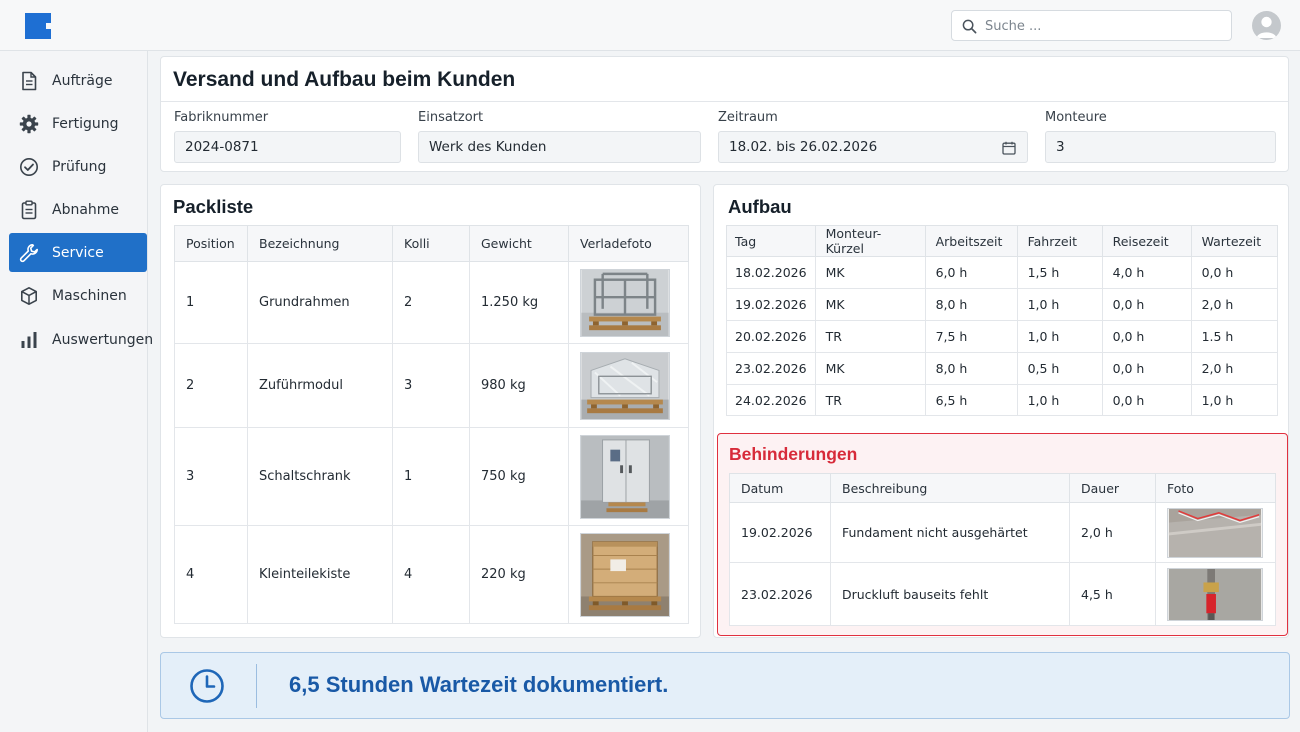 The width and height of the screenshot is (1300, 732). What do you see at coordinates (969, 26) in the screenshot?
I see `search-icon` at bounding box center [969, 26].